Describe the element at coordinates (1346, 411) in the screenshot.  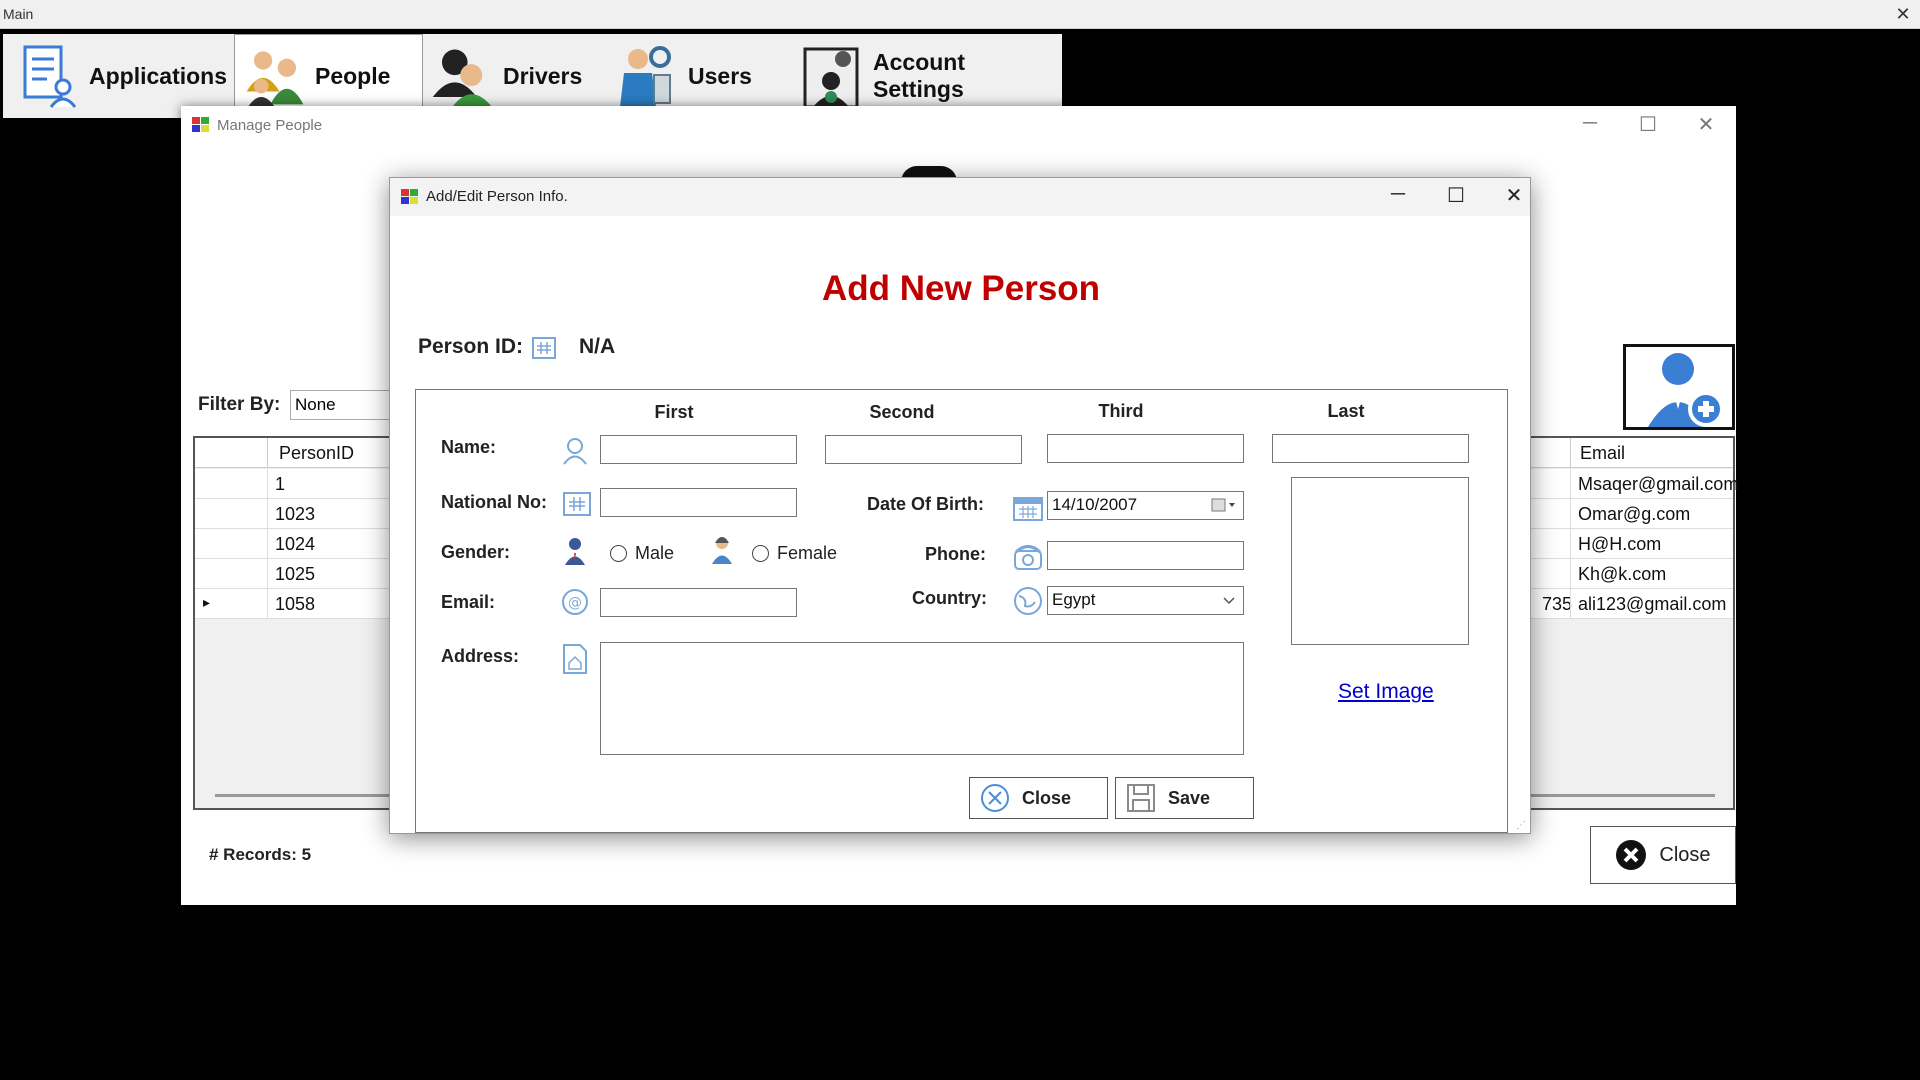
I see `column-last-label: Last` at that location.